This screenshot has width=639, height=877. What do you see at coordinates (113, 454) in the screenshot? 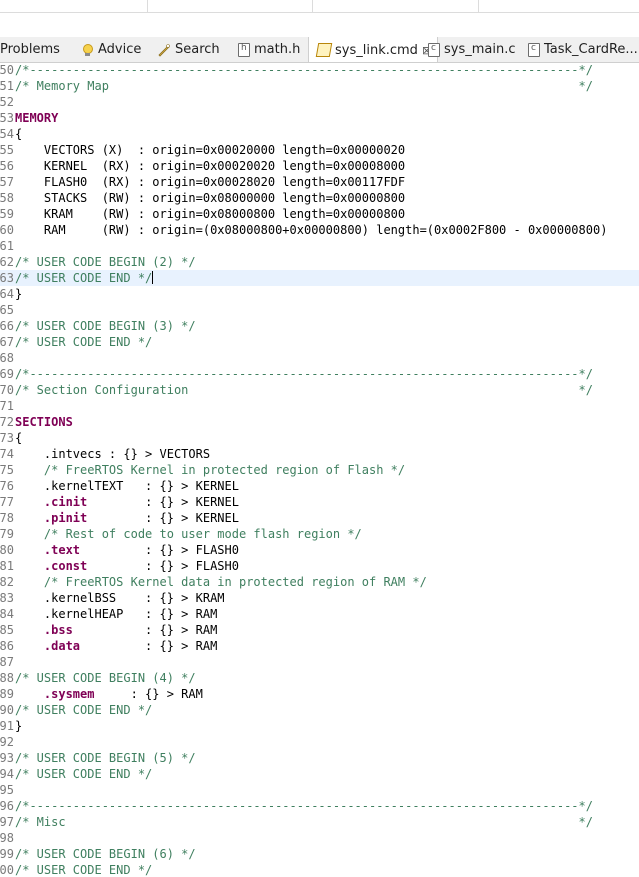
I see `code-text: .intvecs : {} > VECTORS` at bounding box center [113, 454].